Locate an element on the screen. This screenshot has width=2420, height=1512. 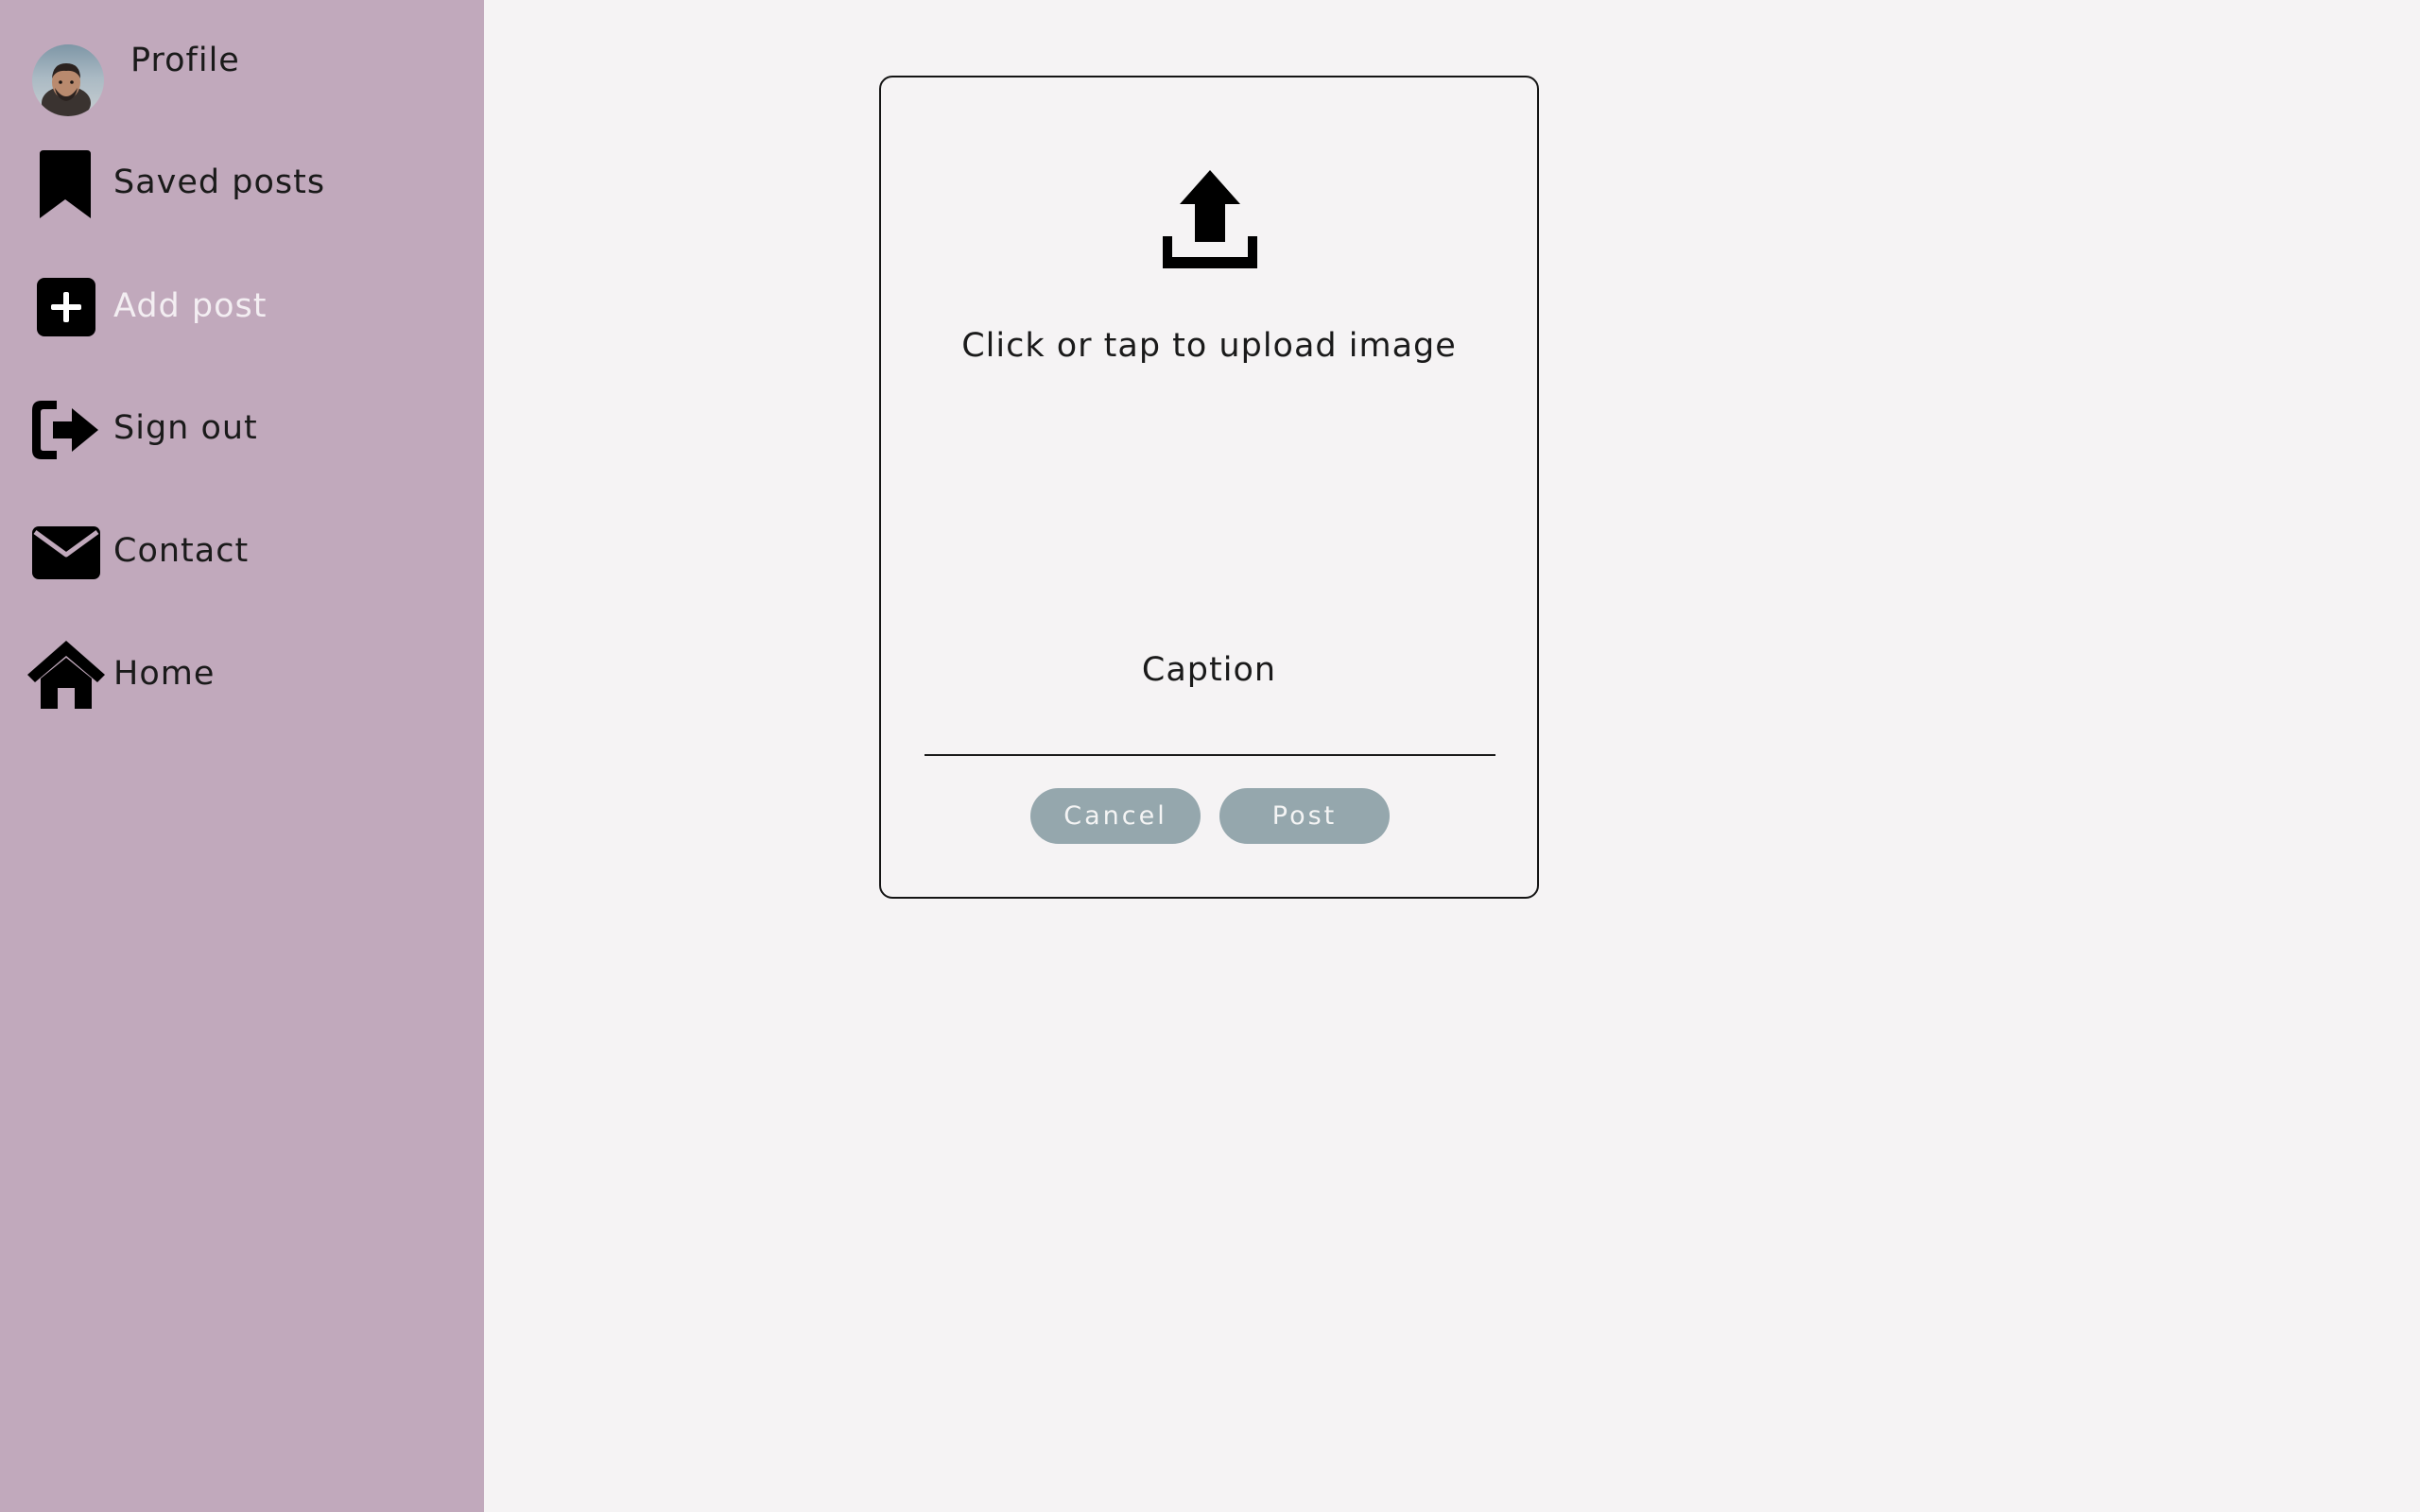
envelope-icon is located at coordinates (66, 552).